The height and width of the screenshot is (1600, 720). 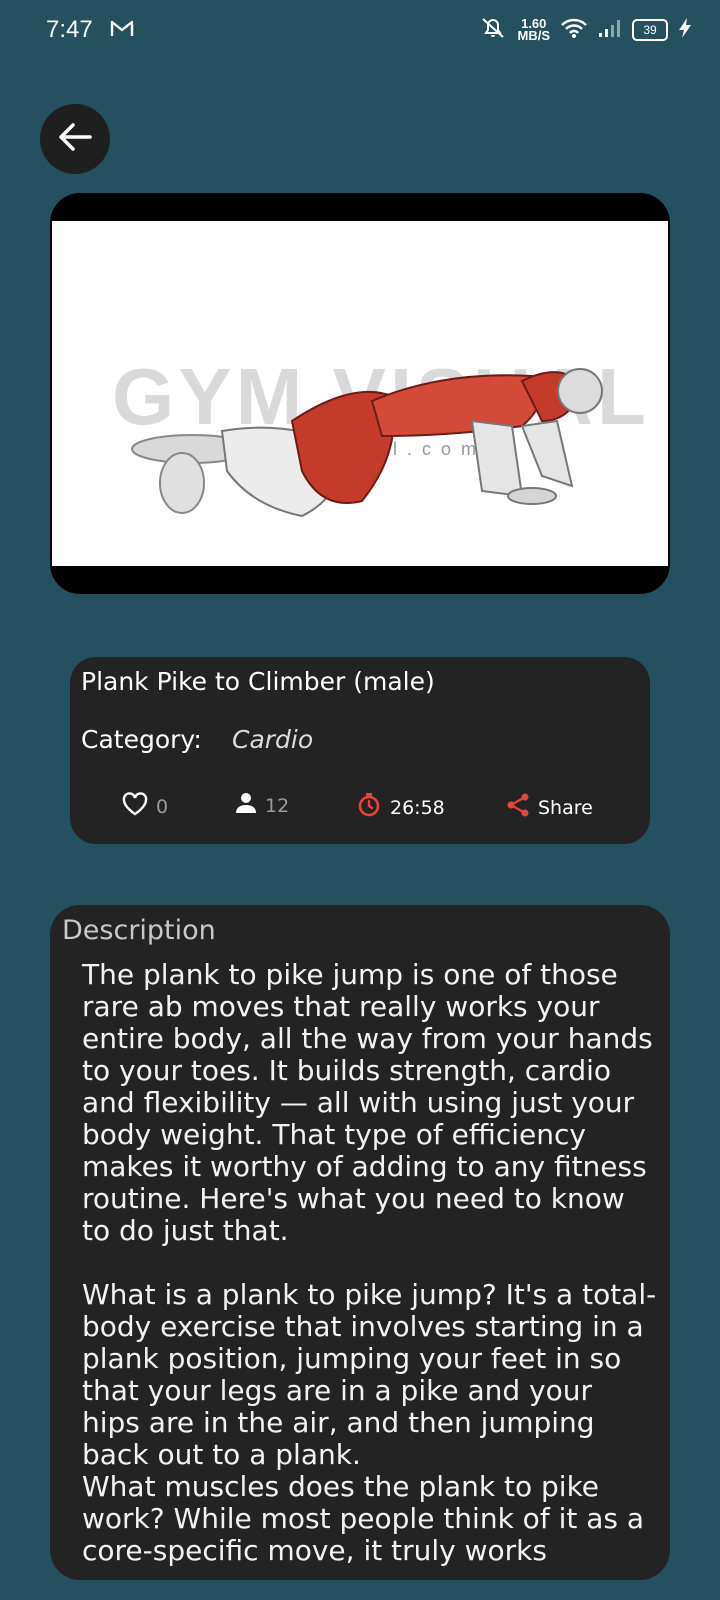 What do you see at coordinates (162, 806) in the screenshot?
I see `like-count: 0` at bounding box center [162, 806].